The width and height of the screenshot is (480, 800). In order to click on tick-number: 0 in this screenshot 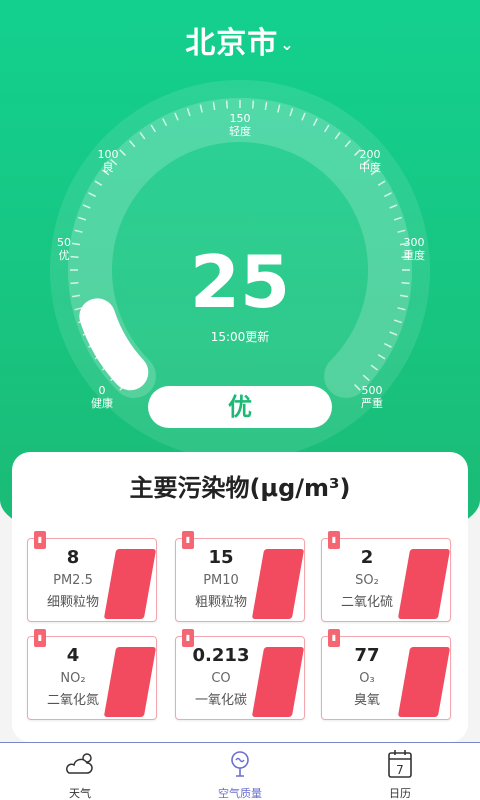, I will do `click(102, 390)`.